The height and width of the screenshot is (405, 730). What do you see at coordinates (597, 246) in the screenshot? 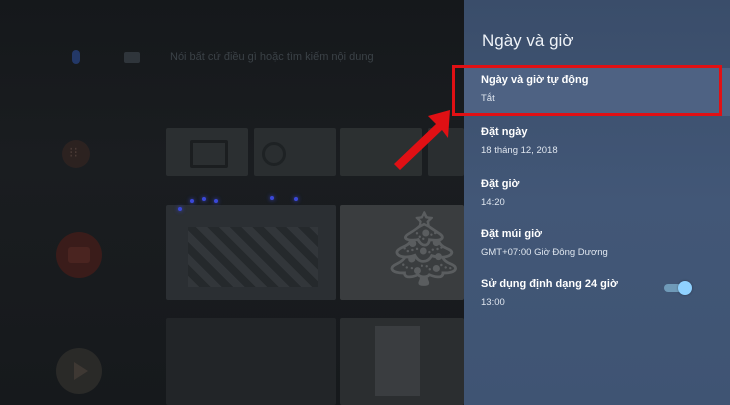
I see `set-time-zone-item: Đặt múi giờ GMT+07:00 Giờ Đông Dương` at bounding box center [597, 246].